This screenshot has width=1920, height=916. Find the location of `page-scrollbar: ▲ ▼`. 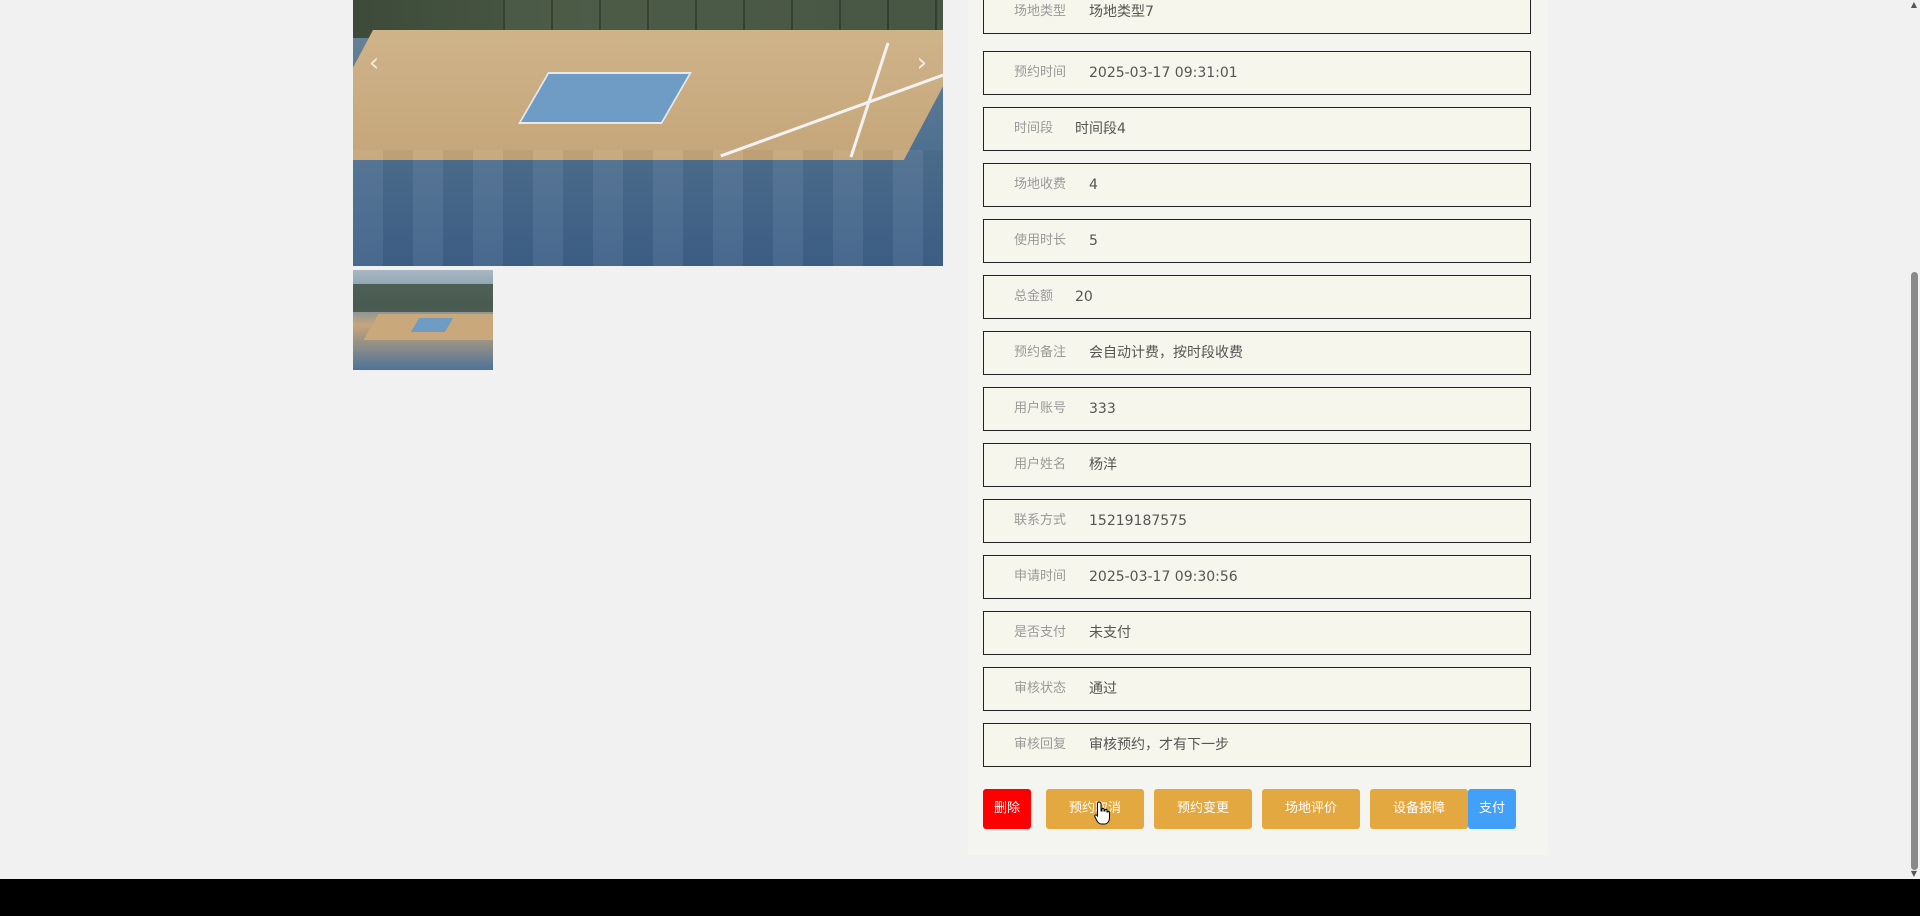

page-scrollbar: ▲ ▼ is located at coordinates (1914, 439).